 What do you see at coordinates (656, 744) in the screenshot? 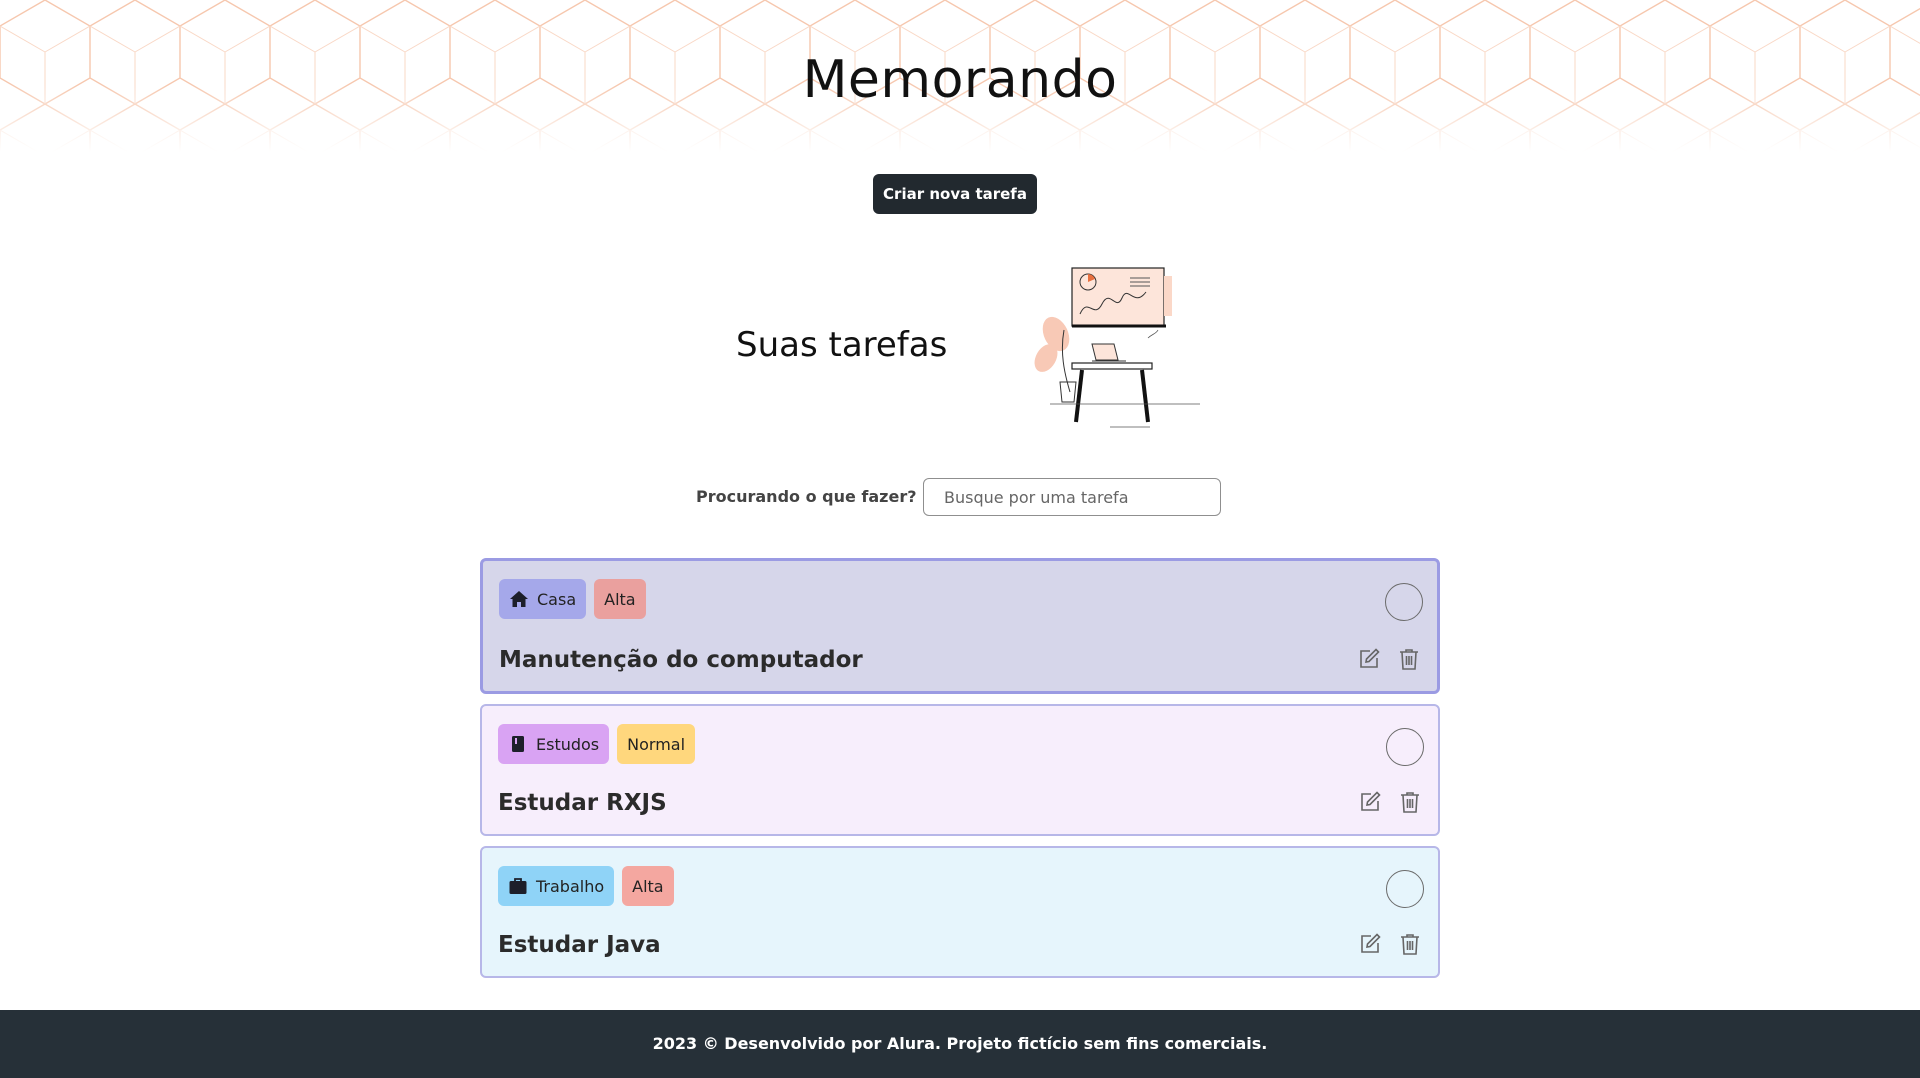
I see `priority-tag: Normal` at bounding box center [656, 744].